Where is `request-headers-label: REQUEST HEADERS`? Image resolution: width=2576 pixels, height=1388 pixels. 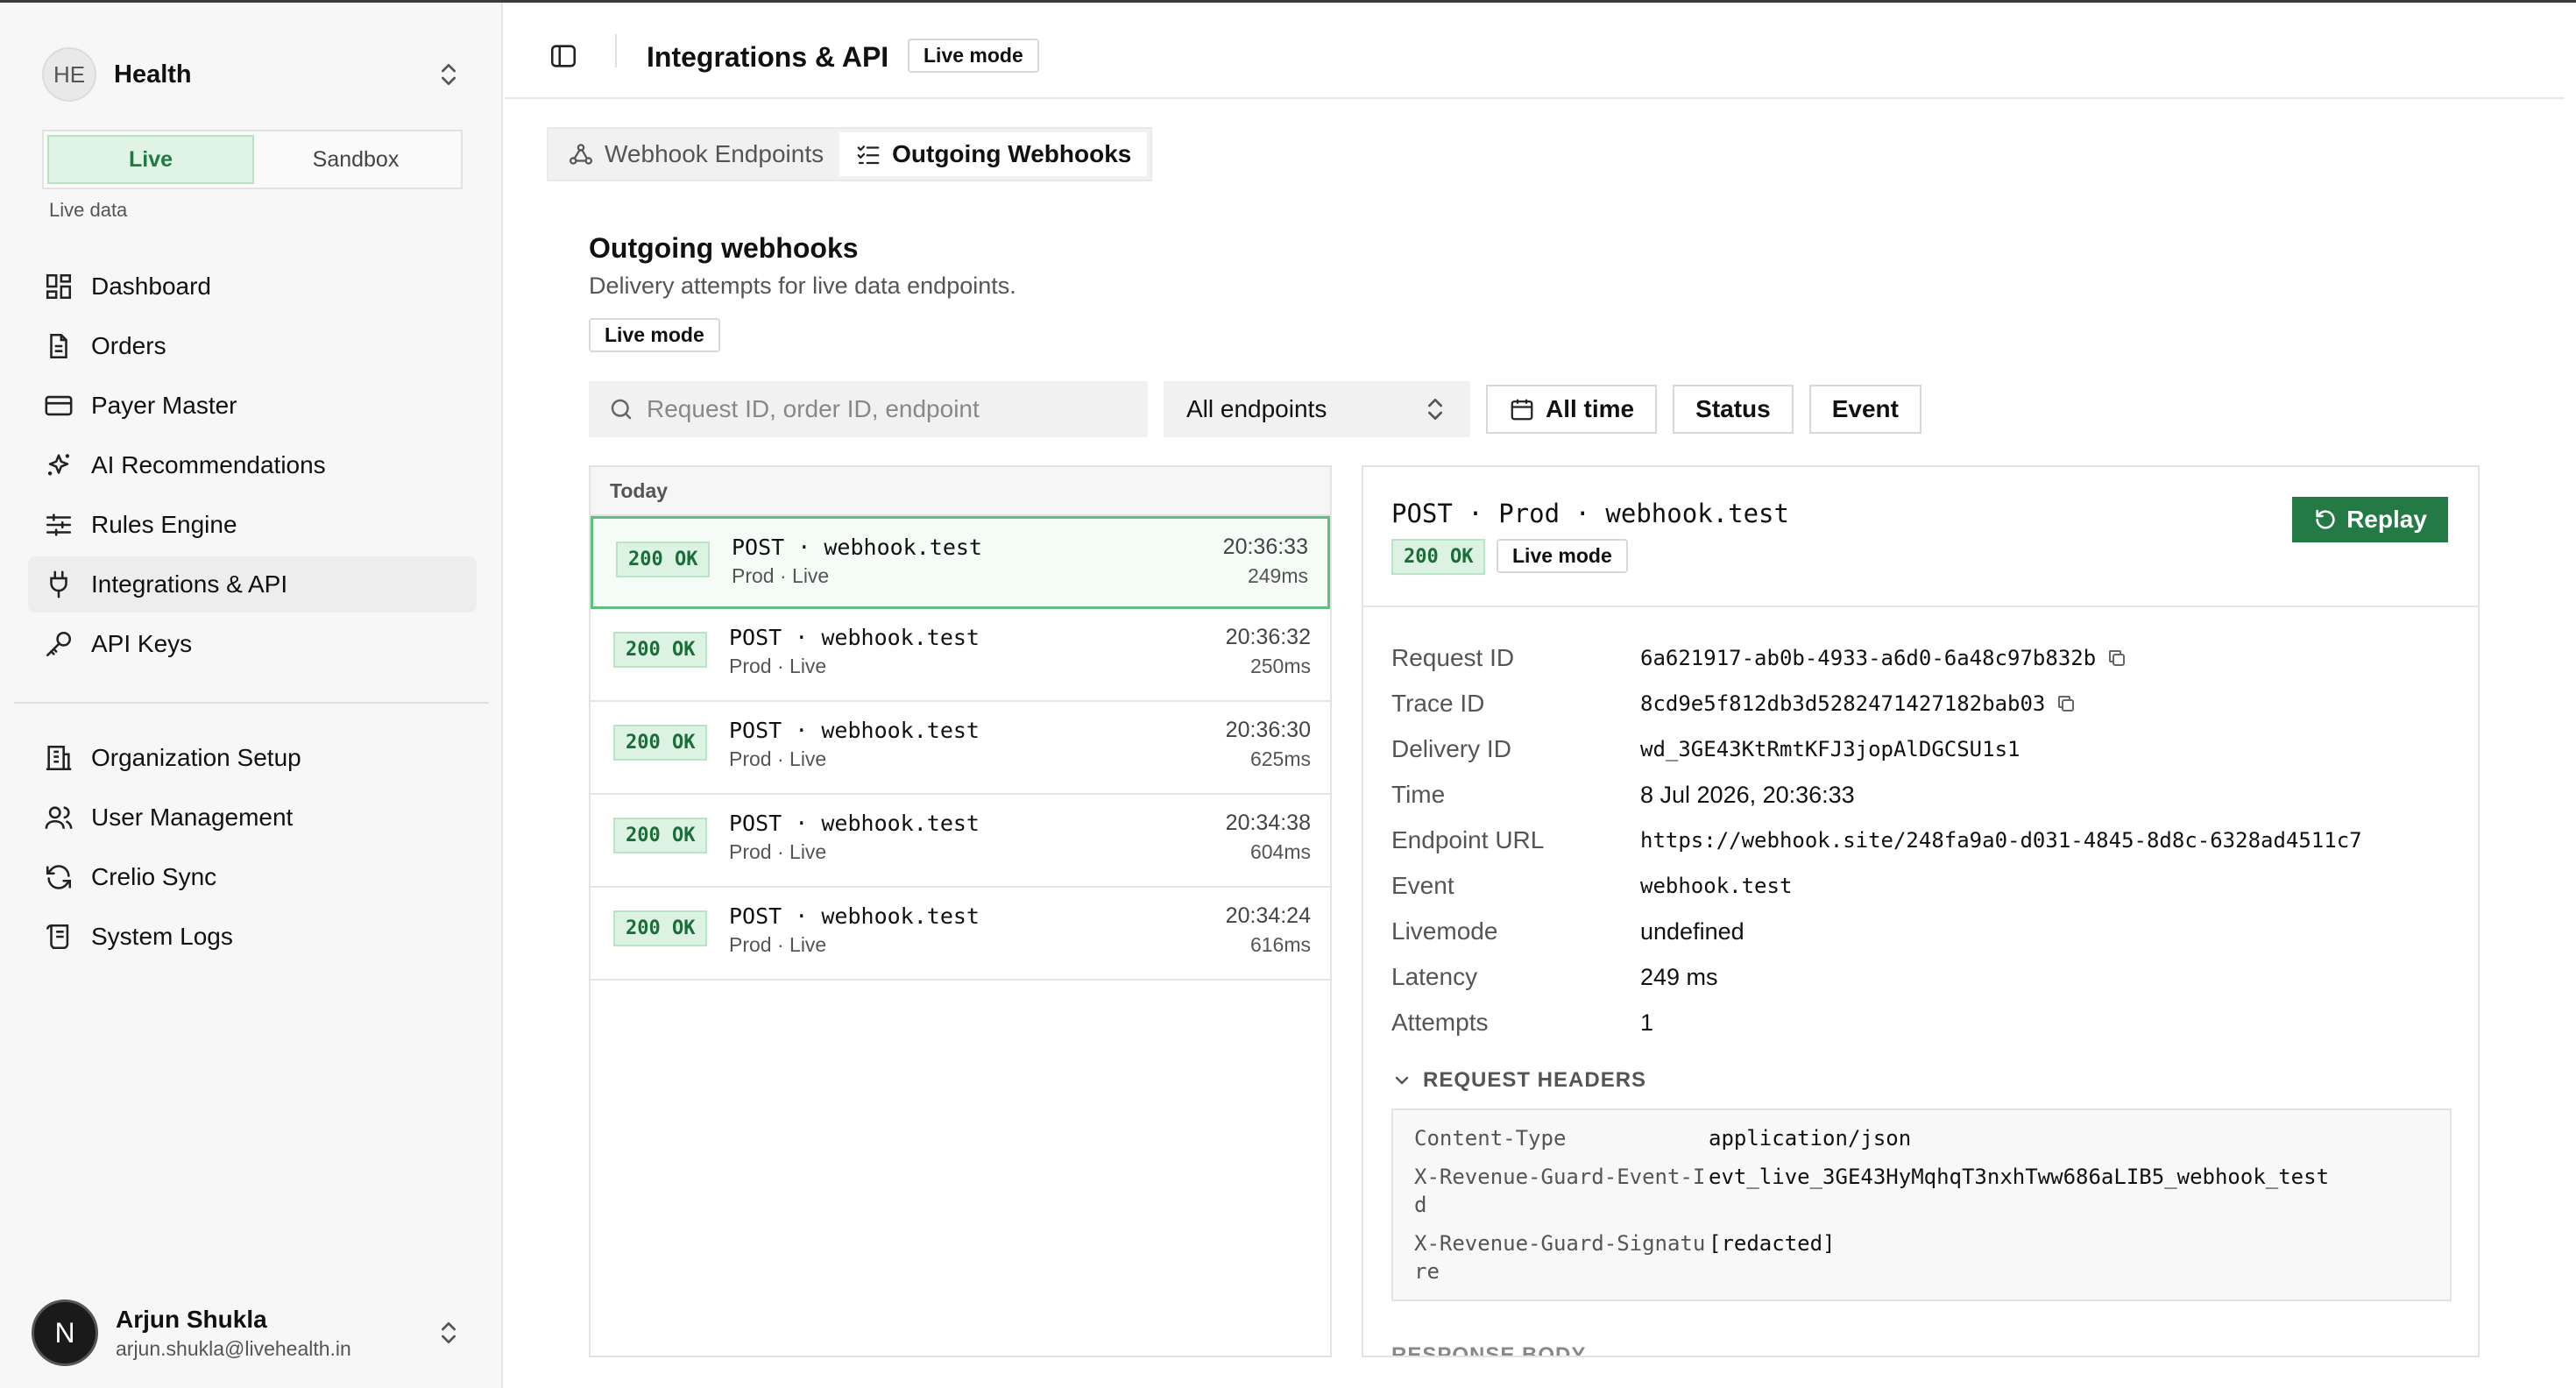
request-headers-label: REQUEST HEADERS is located at coordinates (1535, 1080).